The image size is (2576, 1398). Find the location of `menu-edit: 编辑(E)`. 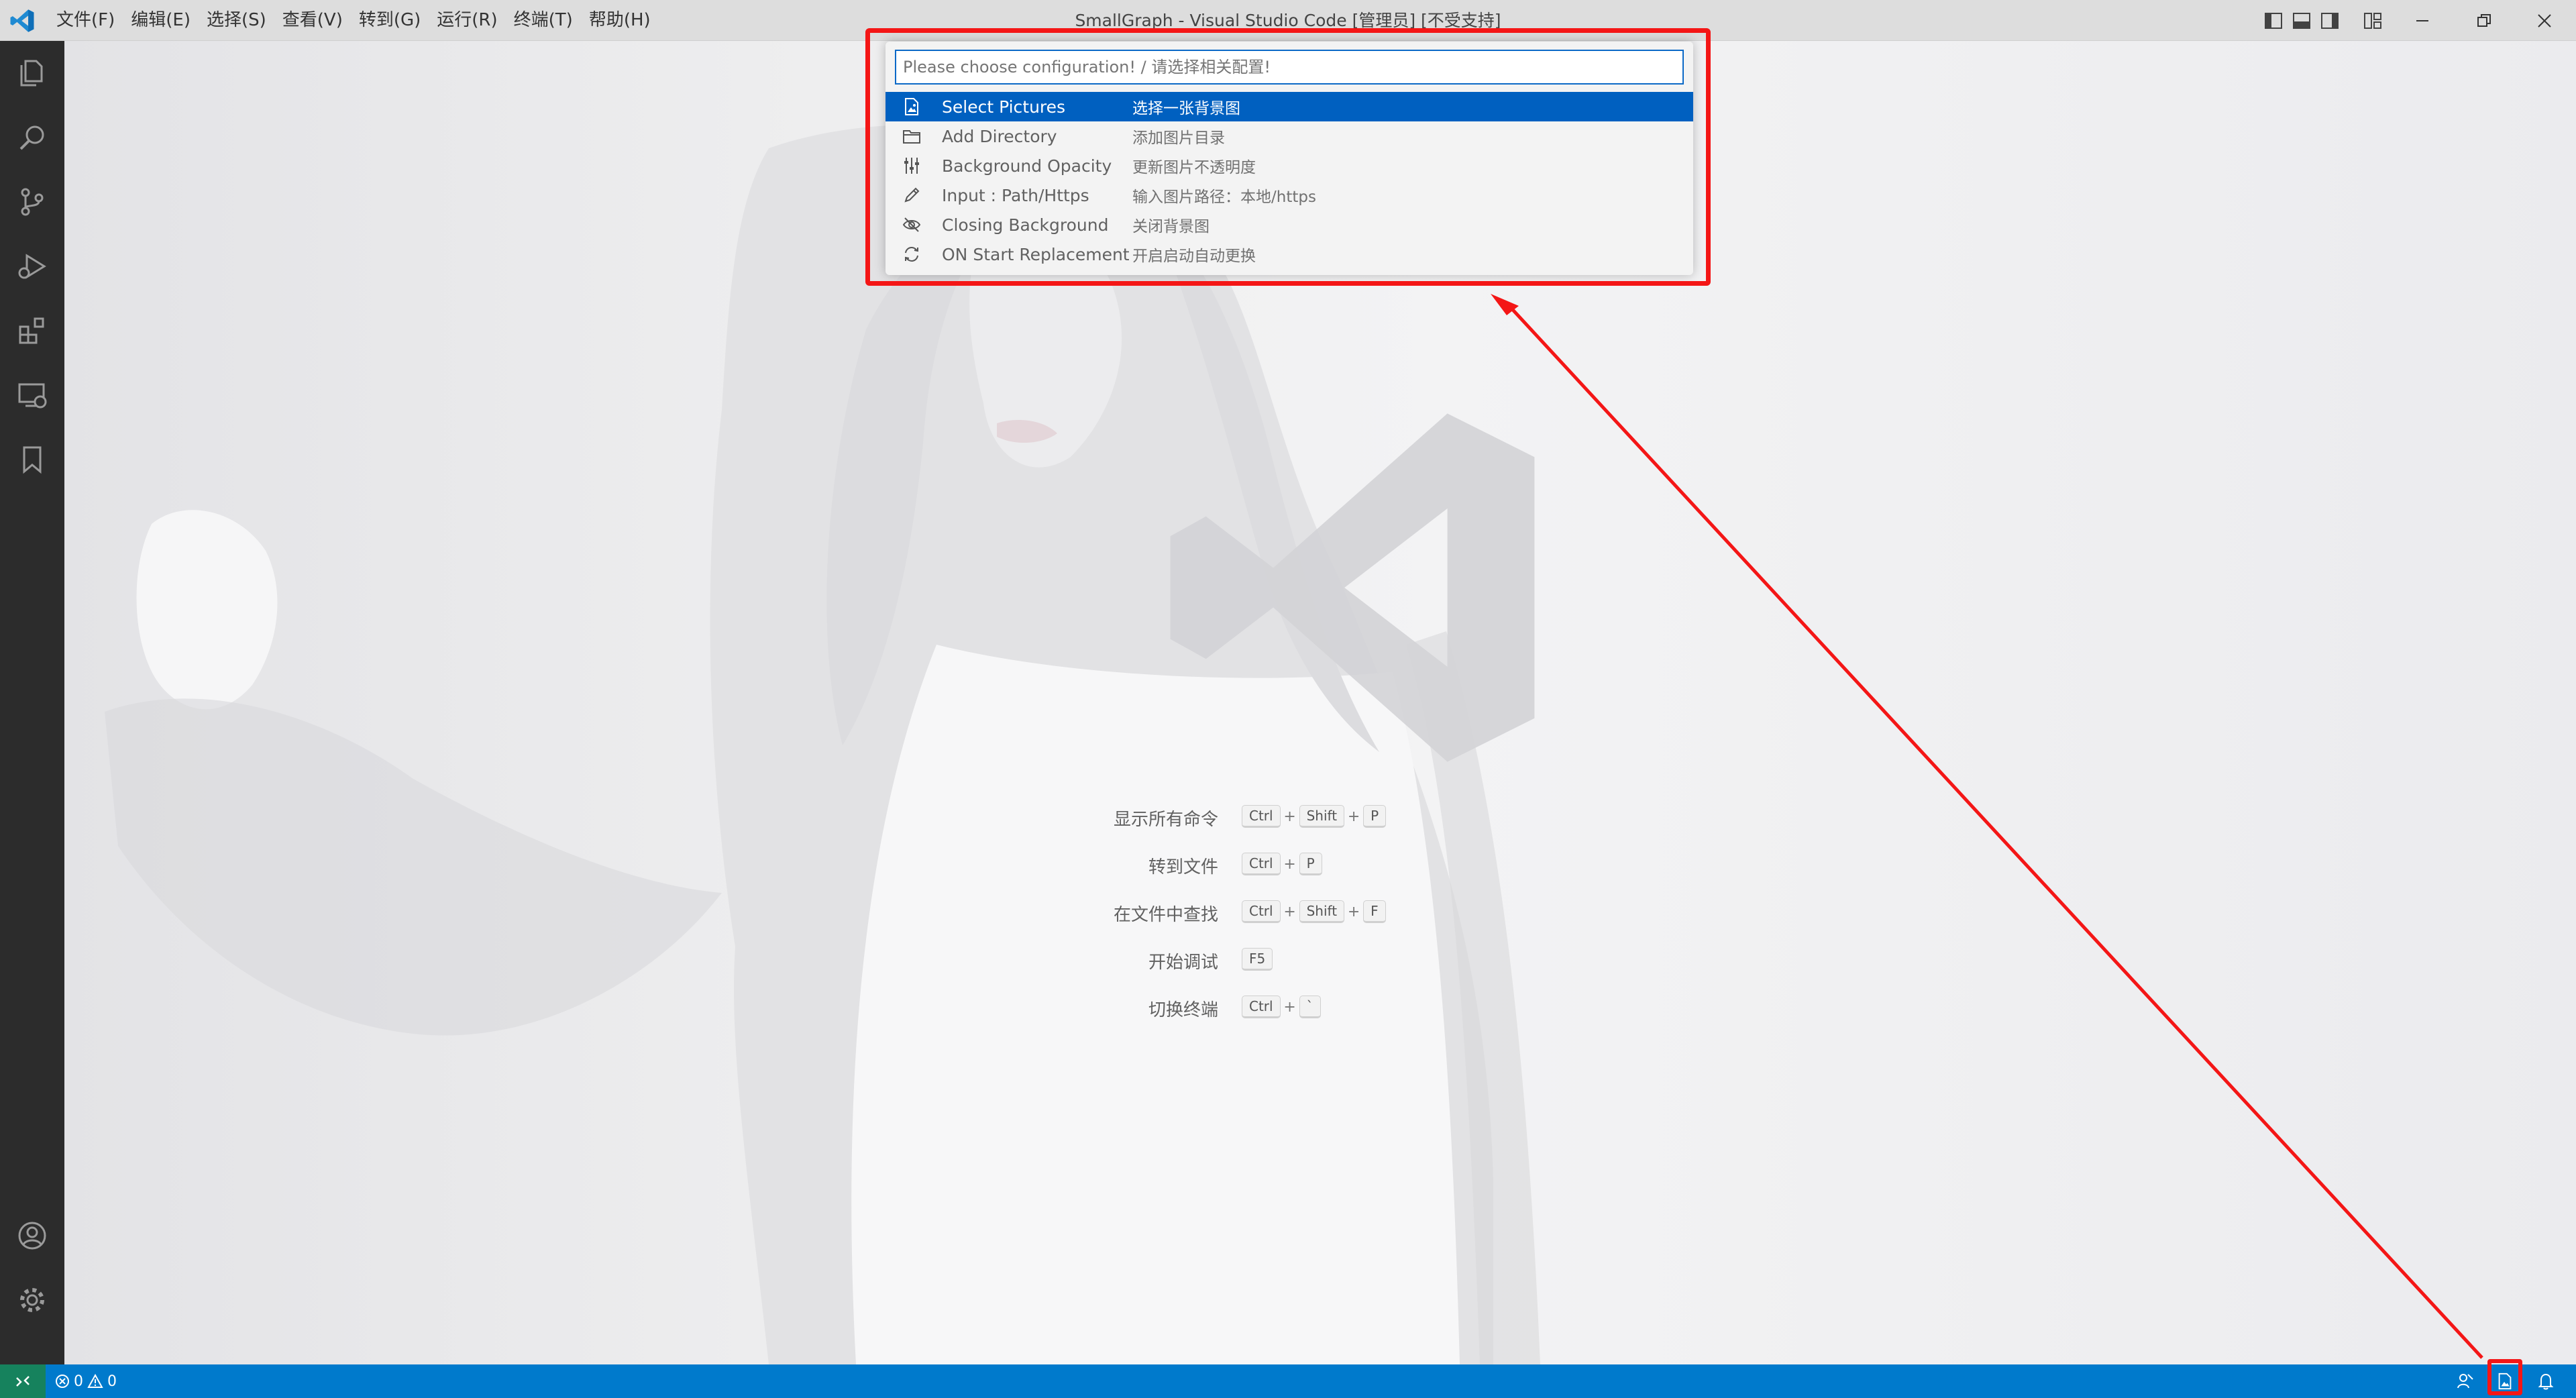

menu-edit: 编辑(E) is located at coordinates (161, 20).